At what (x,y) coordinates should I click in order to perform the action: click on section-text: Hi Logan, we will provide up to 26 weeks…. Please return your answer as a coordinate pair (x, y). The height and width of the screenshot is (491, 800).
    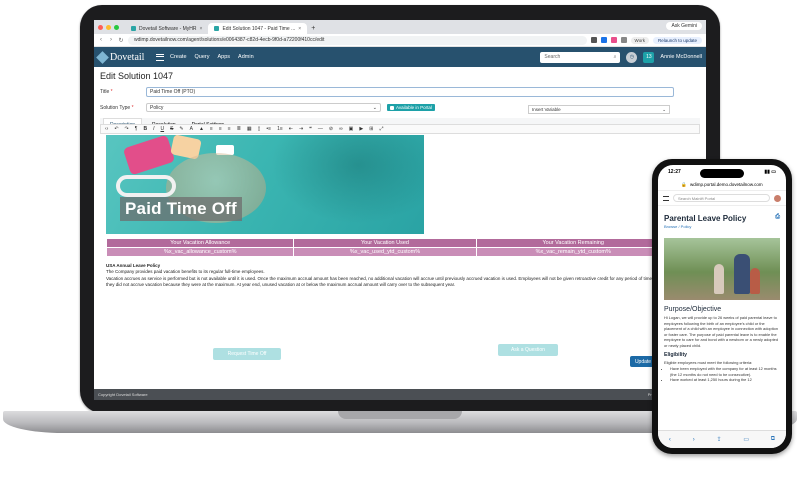
    Looking at the image, I should click on (721, 331).